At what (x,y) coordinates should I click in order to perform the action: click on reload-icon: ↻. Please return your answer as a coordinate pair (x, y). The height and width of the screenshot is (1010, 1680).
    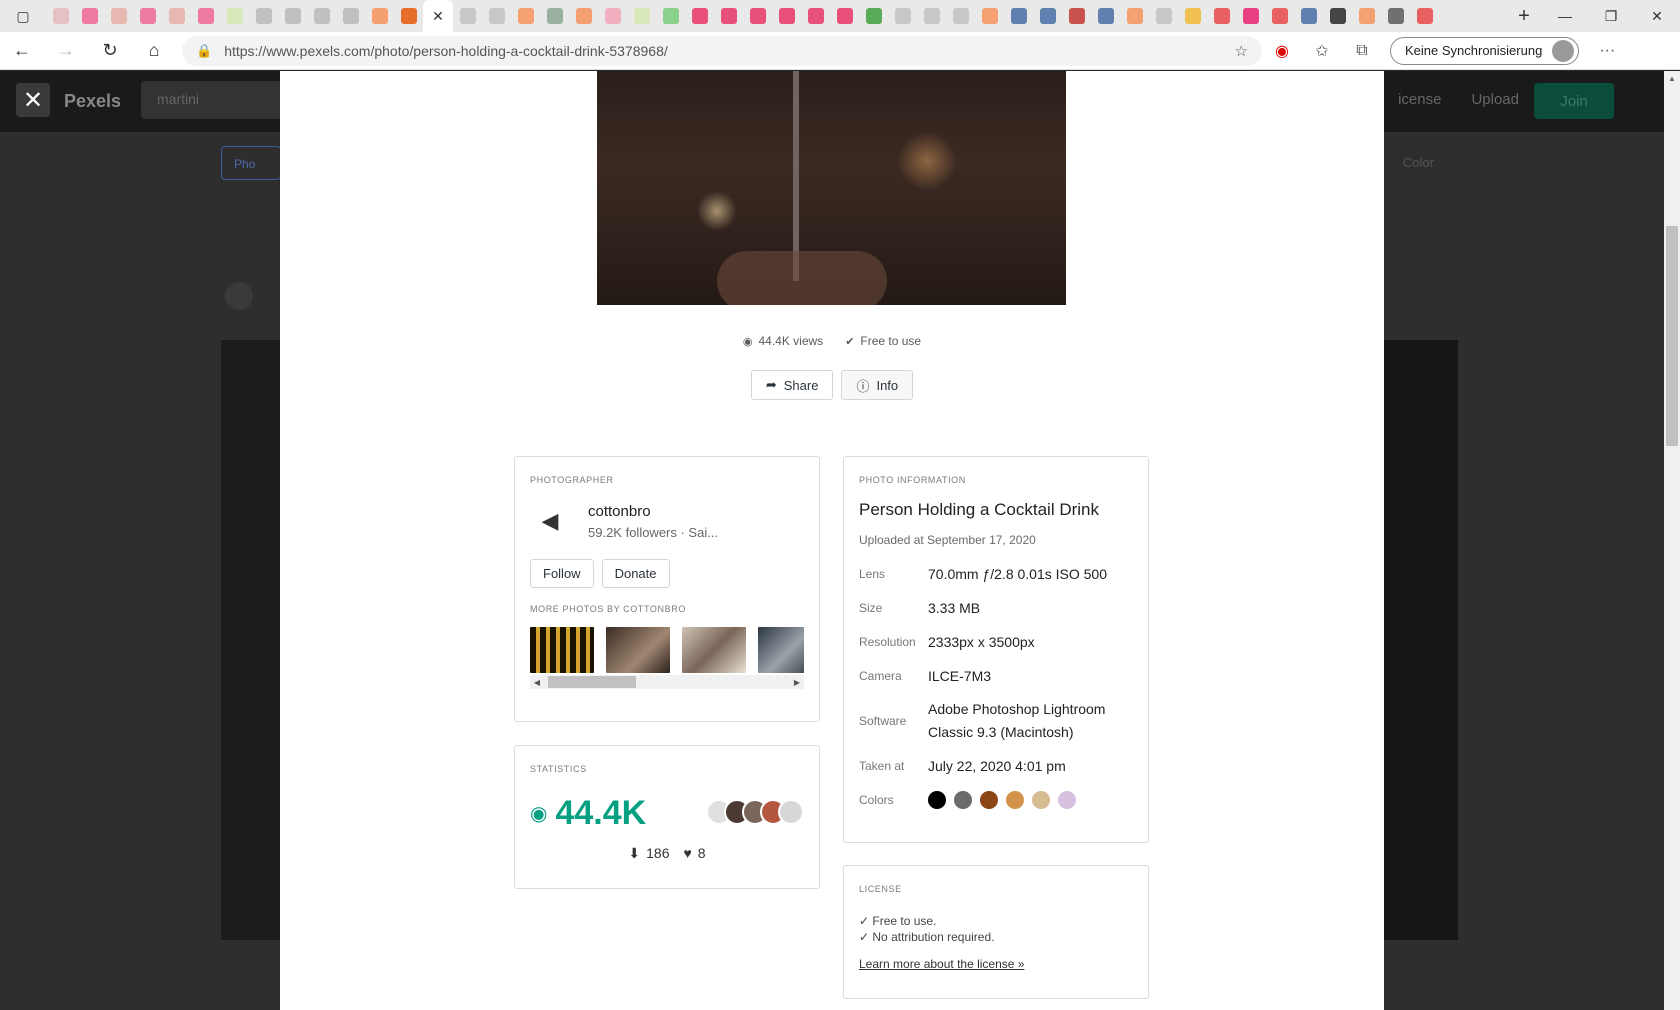
    Looking at the image, I should click on (110, 51).